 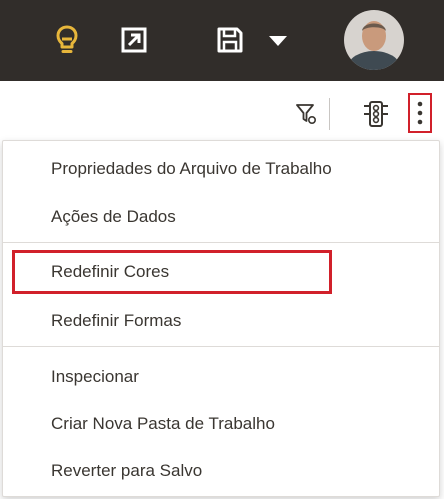 I want to click on menu-item-reset-shapes: Redefinir Formas, so click(x=116, y=321).